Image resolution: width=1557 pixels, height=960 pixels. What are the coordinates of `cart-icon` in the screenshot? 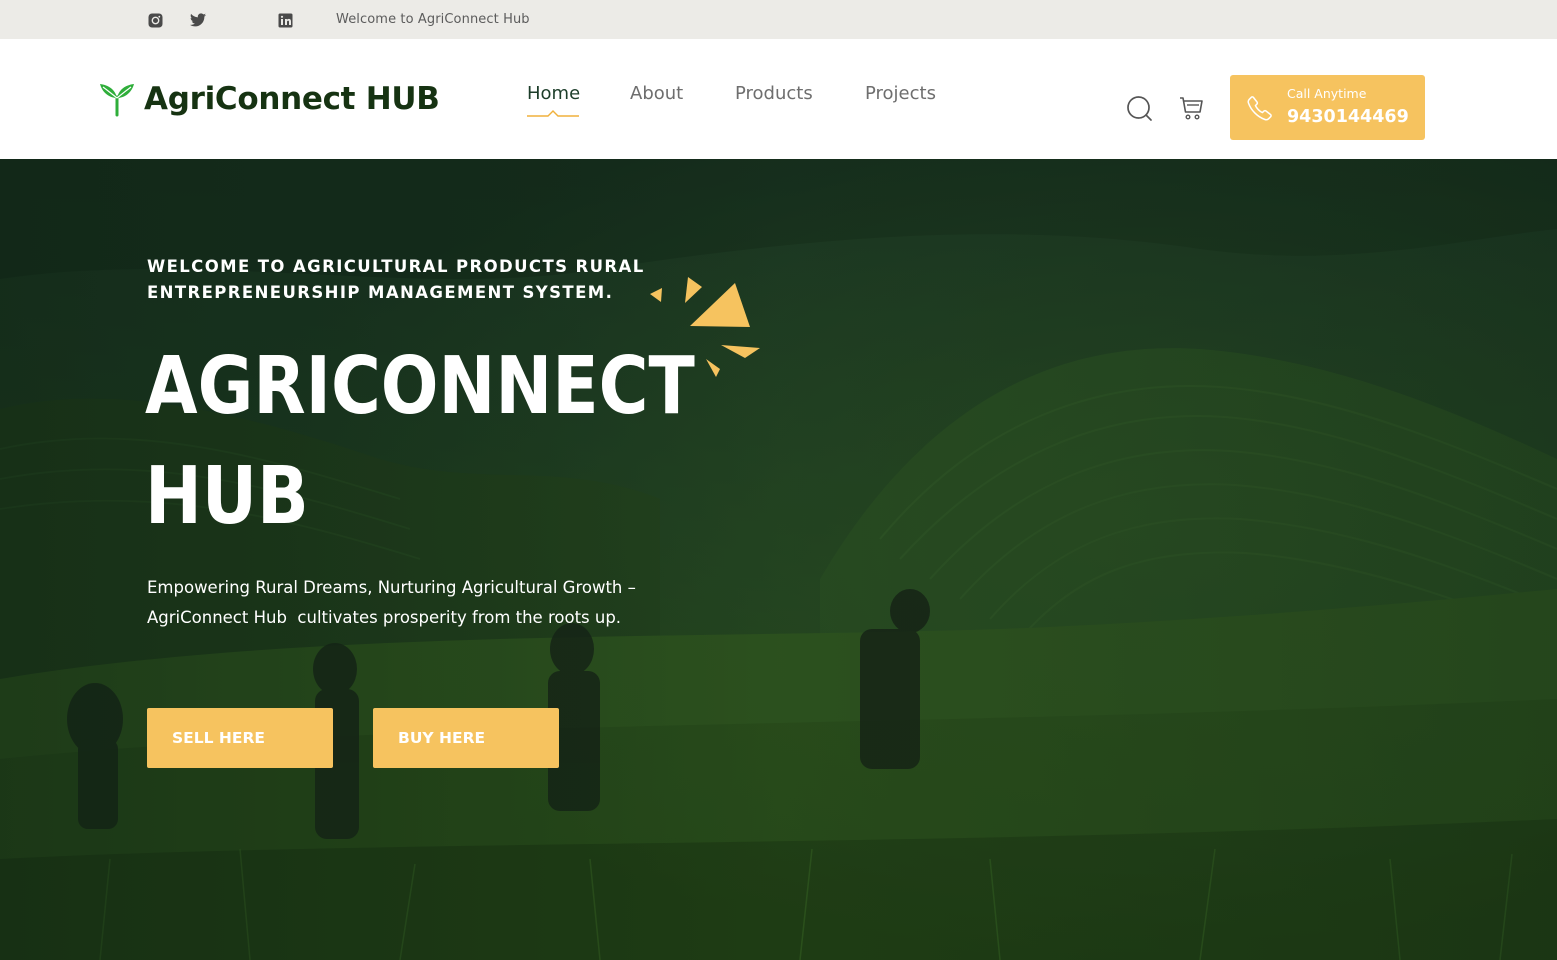 It's located at (1191, 108).